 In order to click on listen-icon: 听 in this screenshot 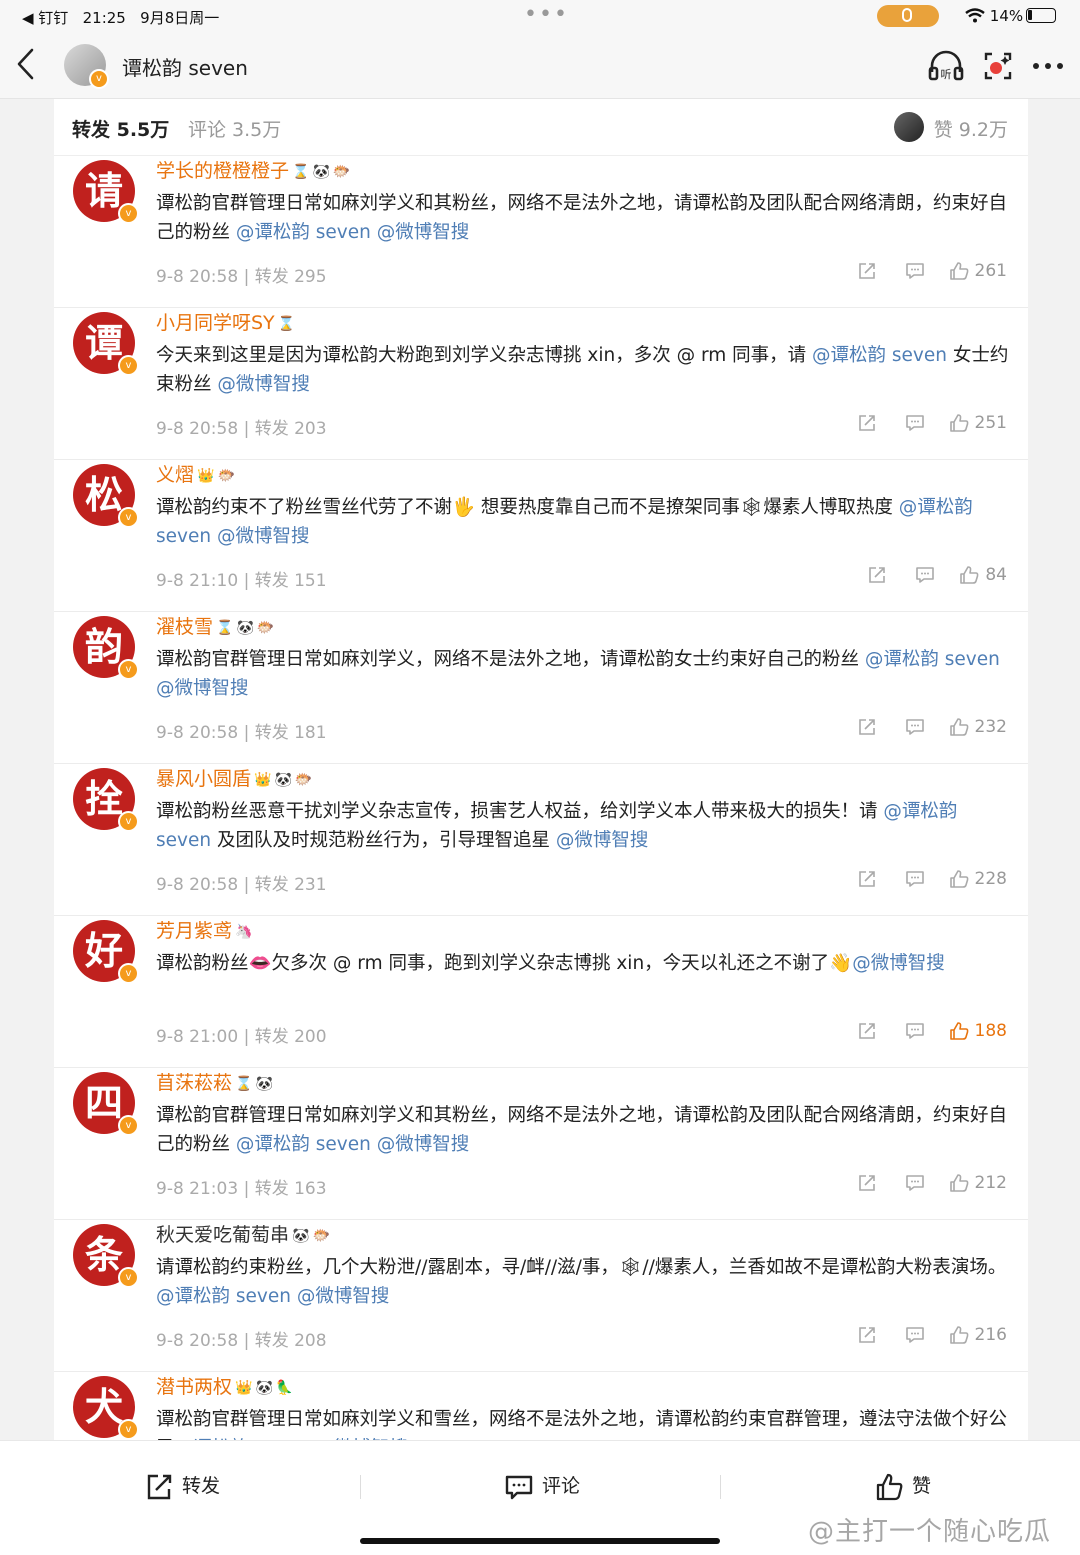, I will do `click(946, 66)`.